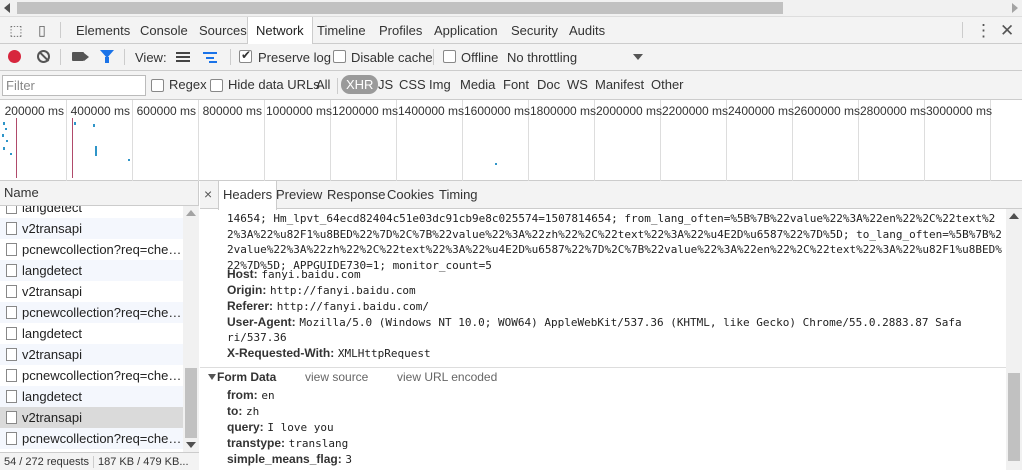 Image resolution: width=1022 pixels, height=470 pixels. I want to click on regex-checkbox, so click(157, 85).